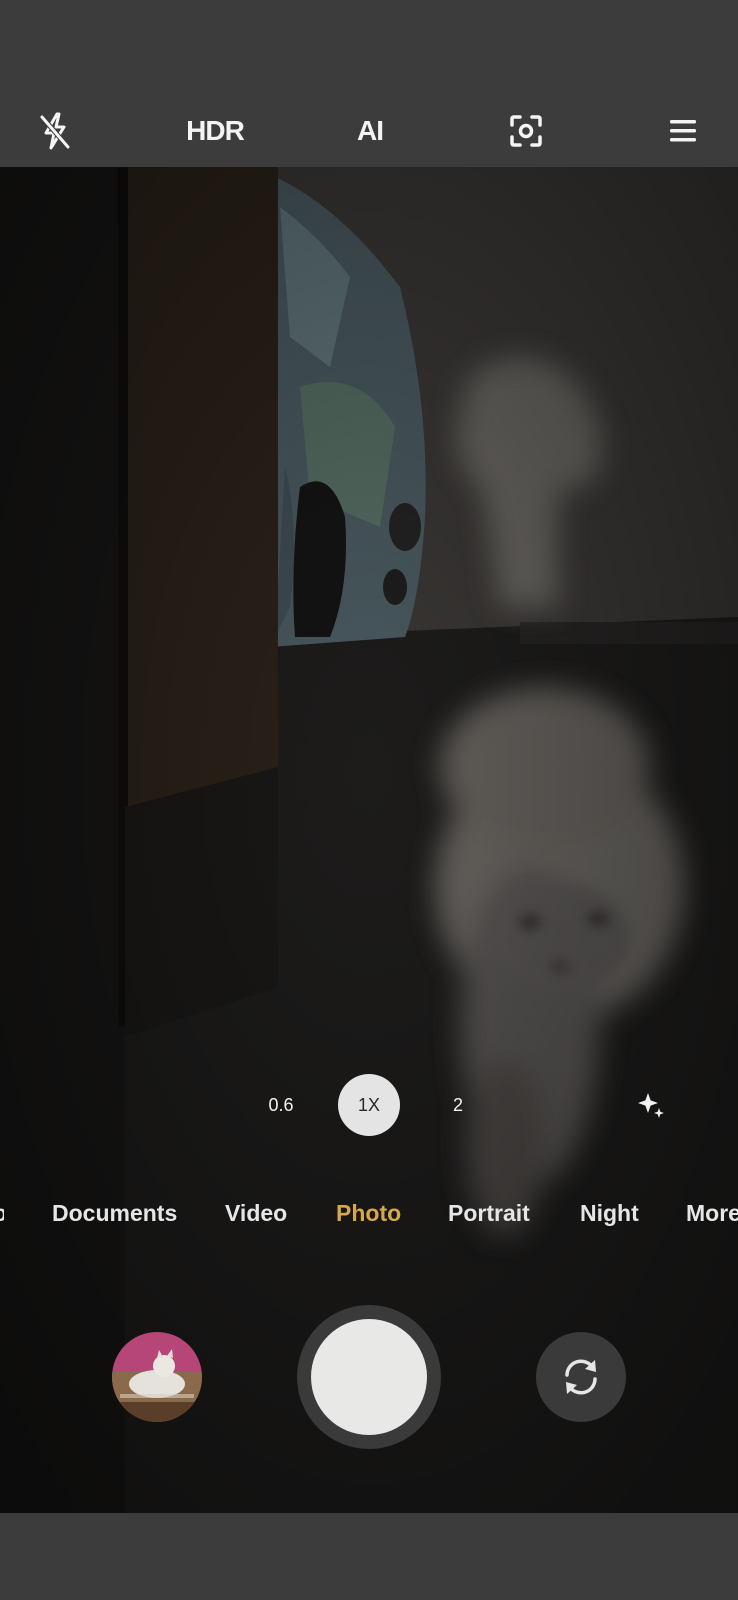  Describe the element at coordinates (281, 1105) in the screenshot. I see `zoom-0-6-button: 0.6` at that location.